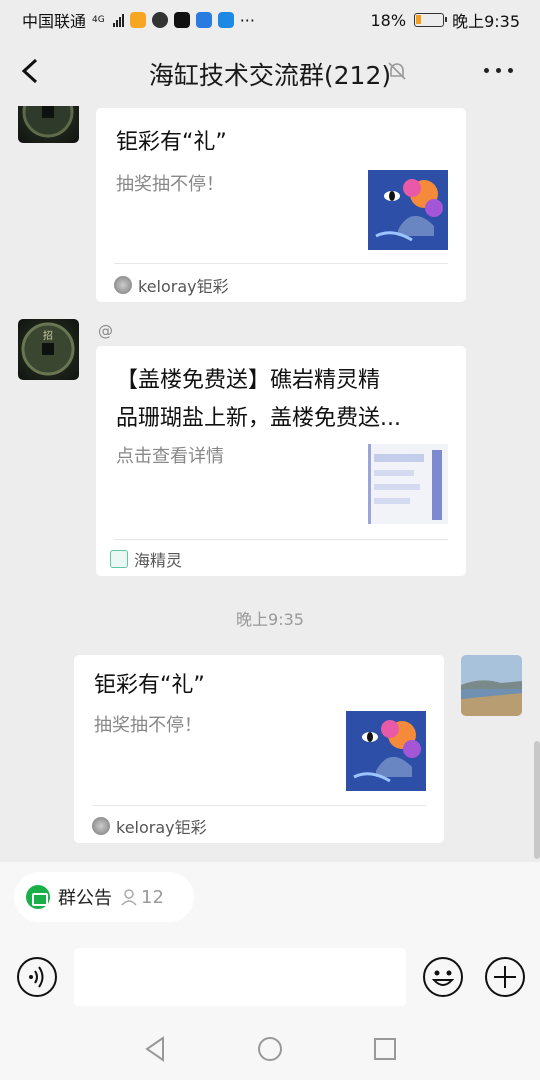 This screenshot has width=540, height=1080. Describe the element at coordinates (431, 20) in the screenshot. I see `battery-icon` at that location.